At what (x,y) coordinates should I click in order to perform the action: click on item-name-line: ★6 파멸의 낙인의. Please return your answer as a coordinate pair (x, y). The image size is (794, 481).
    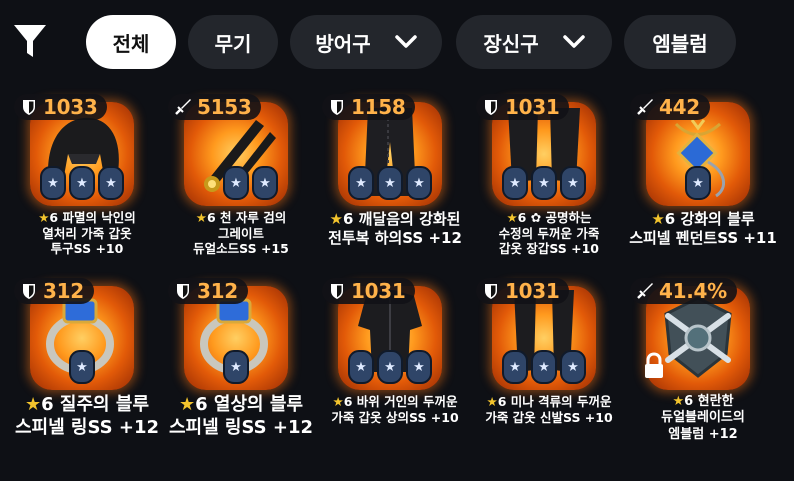
    Looking at the image, I should click on (87, 217).